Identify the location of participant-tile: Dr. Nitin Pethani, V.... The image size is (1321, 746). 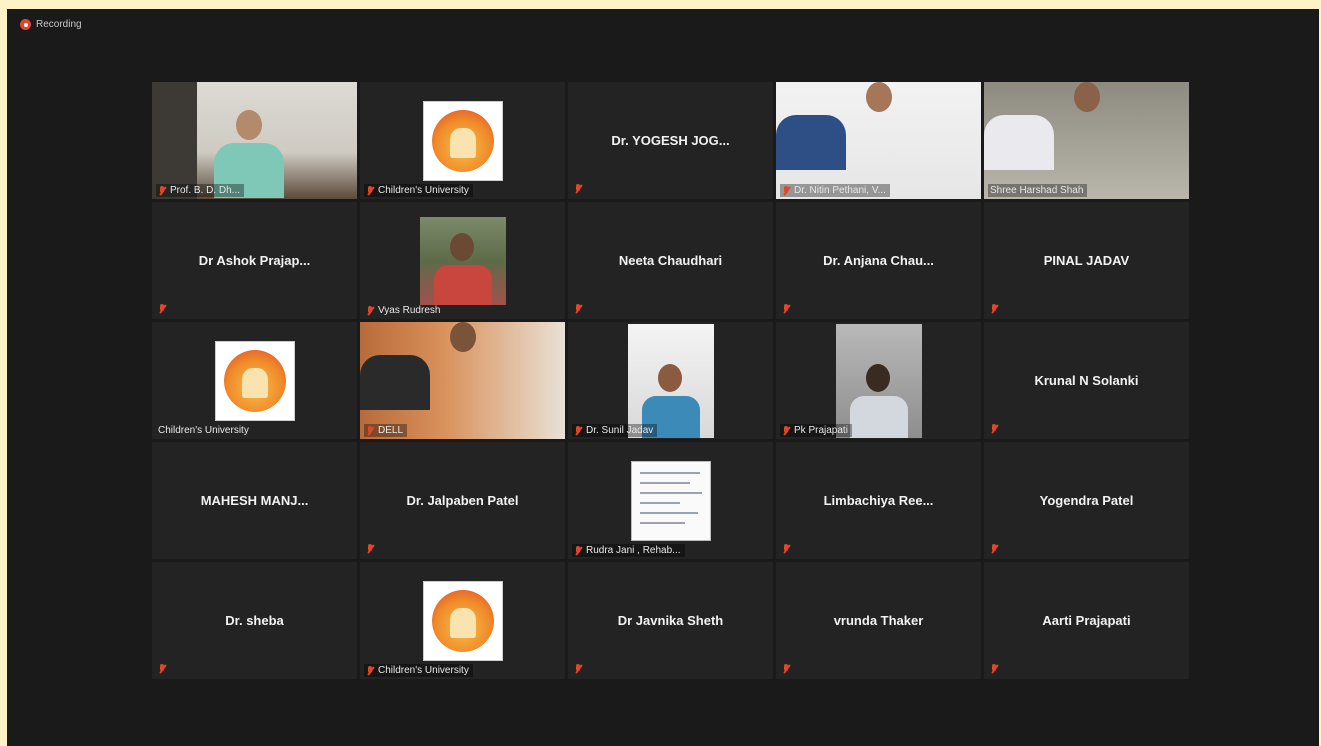
(878, 140).